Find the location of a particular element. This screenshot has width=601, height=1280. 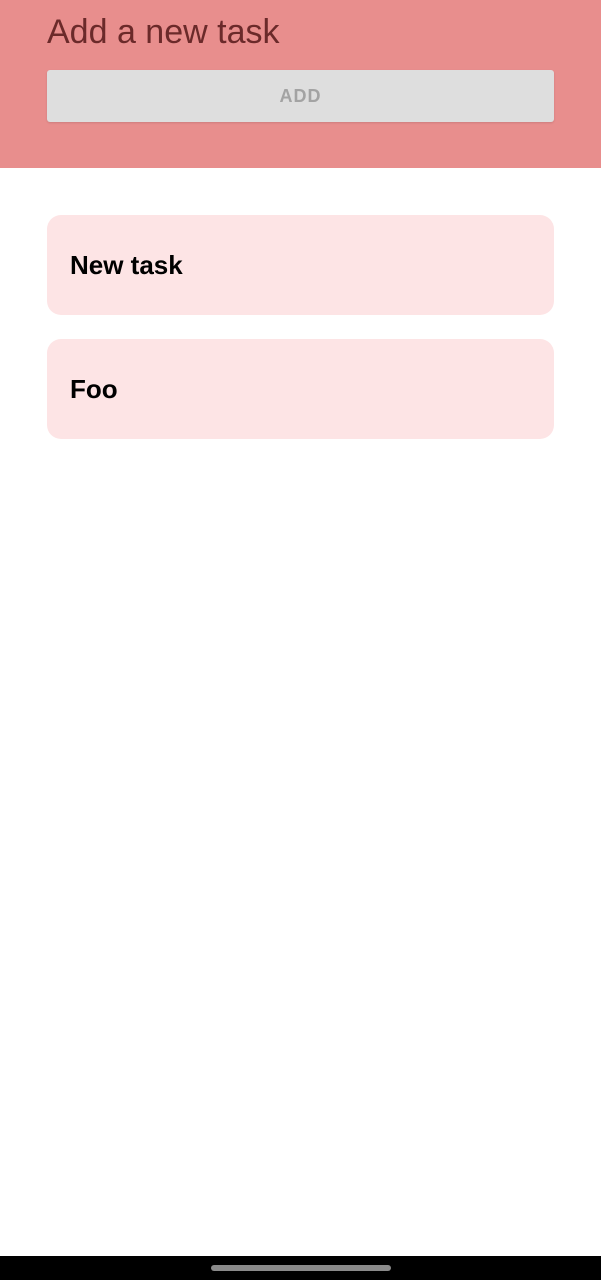

new-task-input is located at coordinates (300, 32).